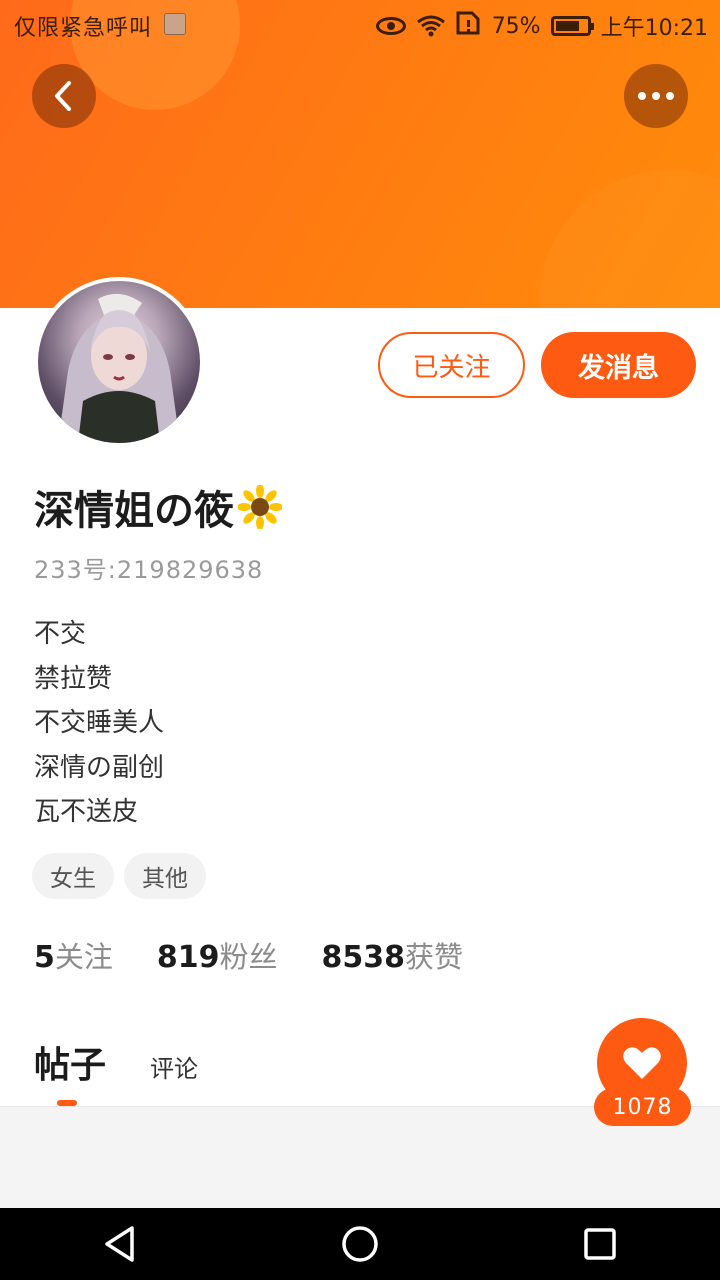 The image size is (720, 1280). Describe the element at coordinates (175, 24) in the screenshot. I see `image-icon` at that location.